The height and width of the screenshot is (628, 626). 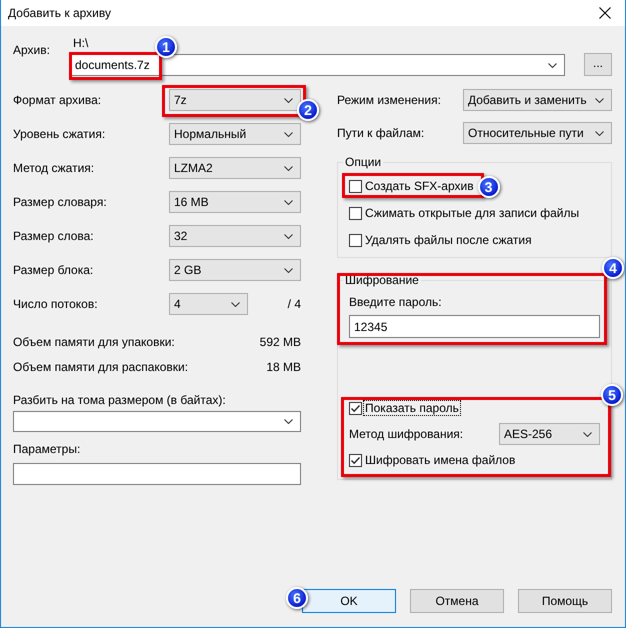 What do you see at coordinates (349, 601) in the screenshot?
I see `ok-button: OK` at bounding box center [349, 601].